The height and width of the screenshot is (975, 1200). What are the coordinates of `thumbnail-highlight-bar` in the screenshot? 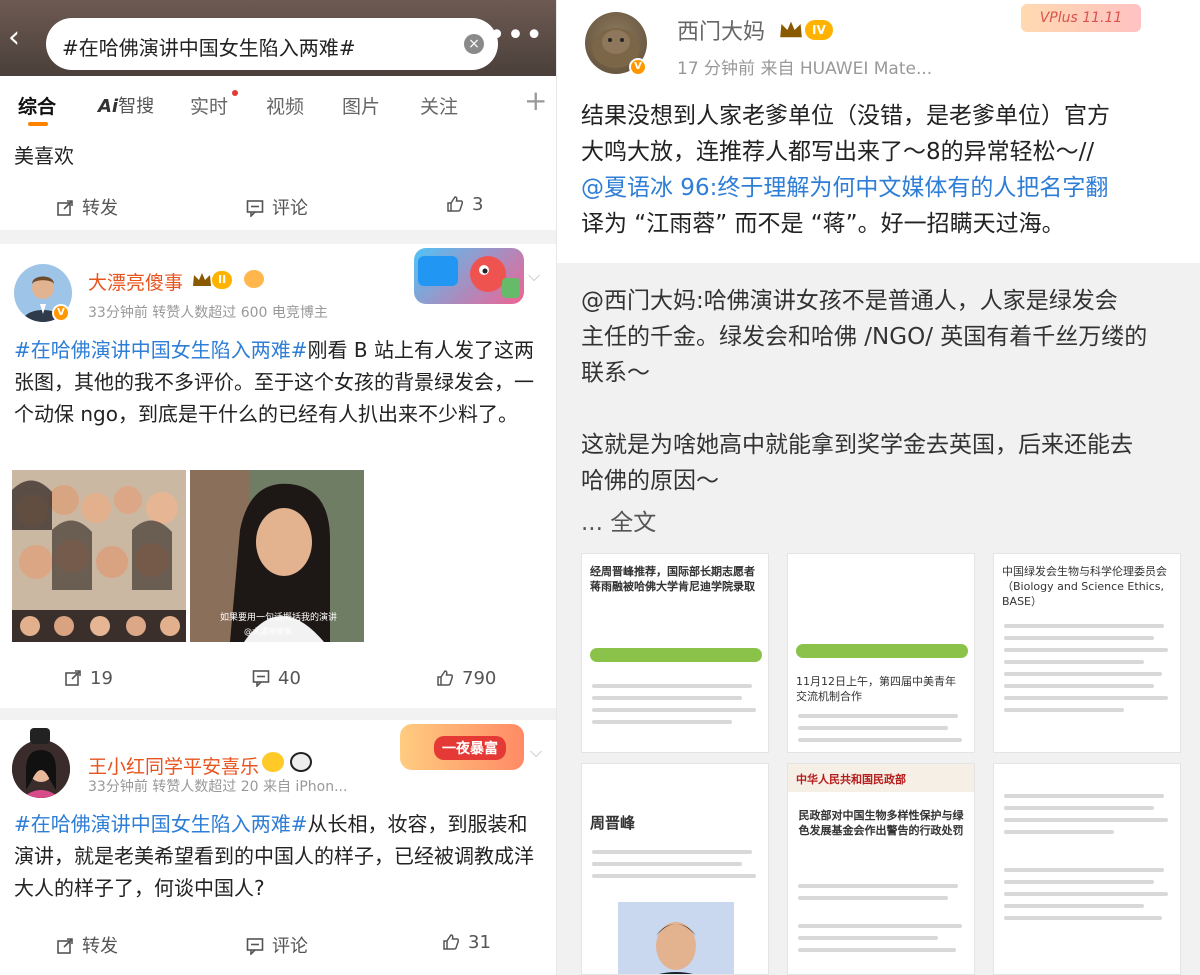 It's located at (676, 655).